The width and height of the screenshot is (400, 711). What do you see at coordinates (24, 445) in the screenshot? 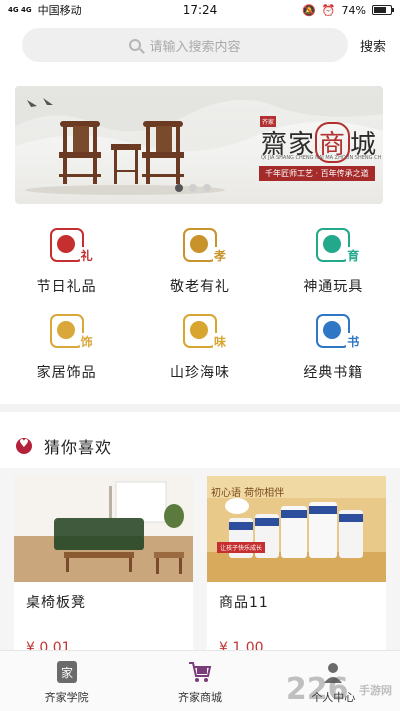
I see `heart-icon` at bounding box center [24, 445].